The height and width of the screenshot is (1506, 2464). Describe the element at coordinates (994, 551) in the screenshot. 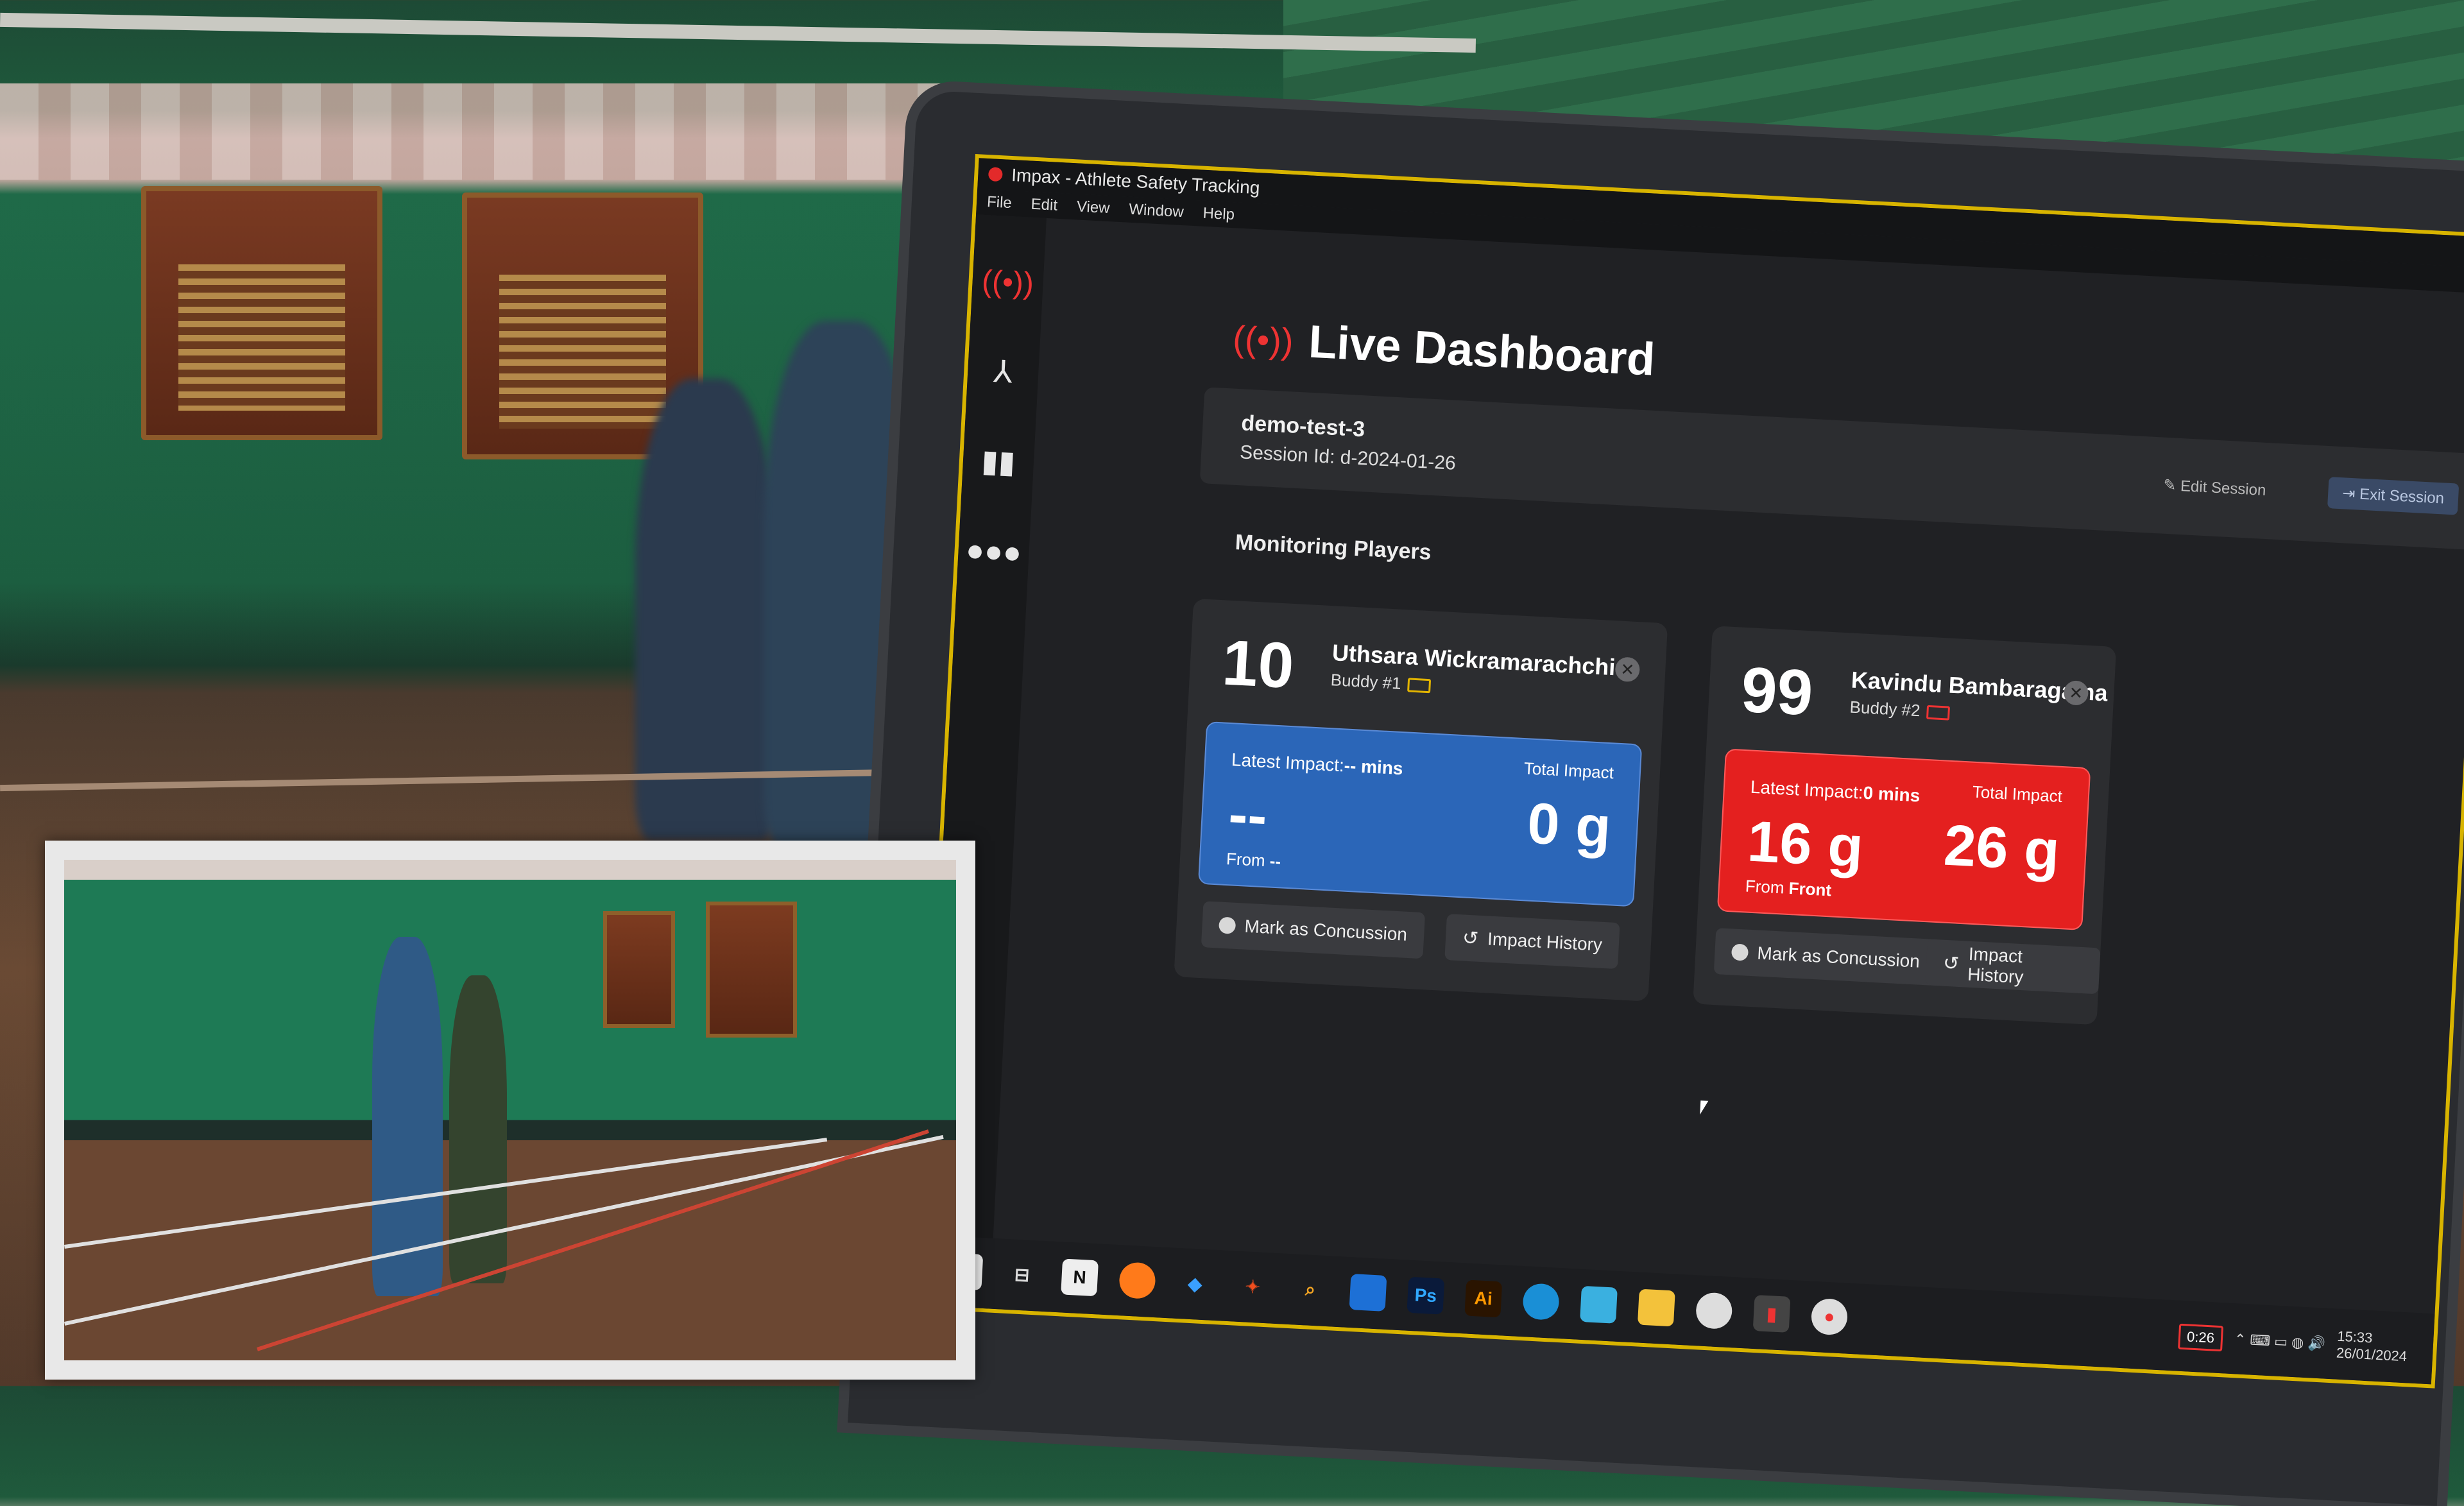

I see `users-icon: ●●●` at that location.